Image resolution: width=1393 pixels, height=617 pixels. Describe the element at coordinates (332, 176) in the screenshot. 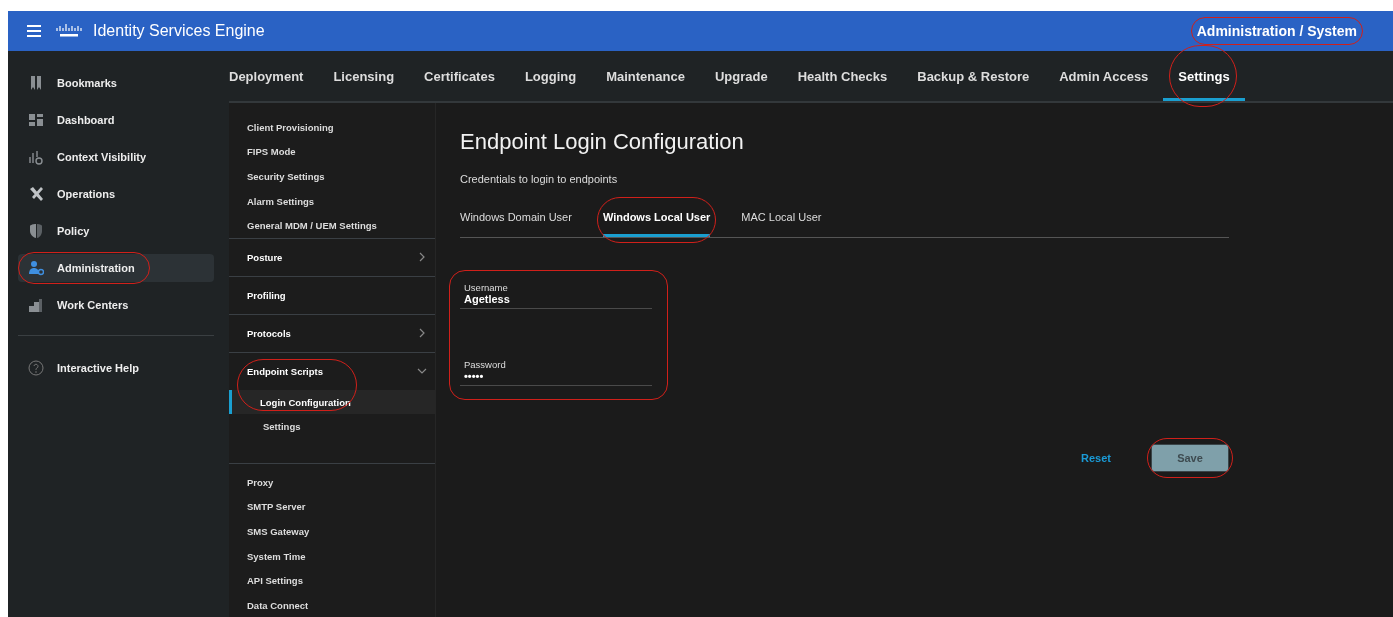

I see `menu-item: Security Settings` at that location.